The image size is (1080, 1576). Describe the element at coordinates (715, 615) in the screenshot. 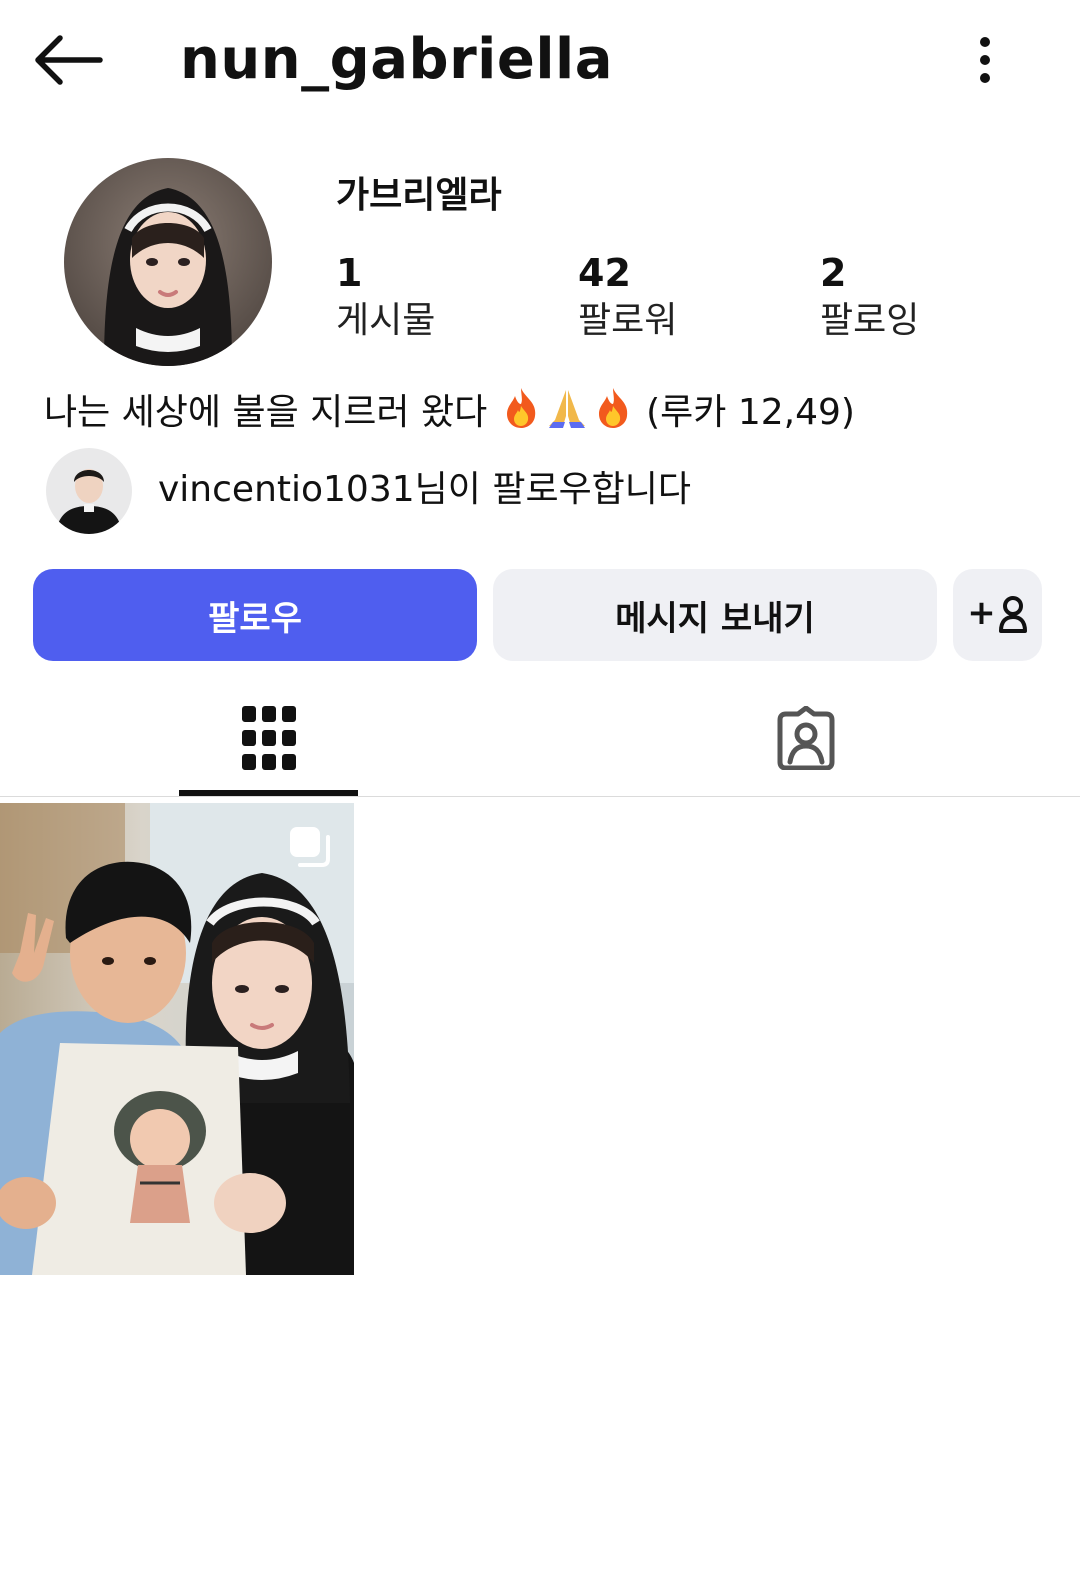

I see `message-button: 메시지 보내기` at that location.